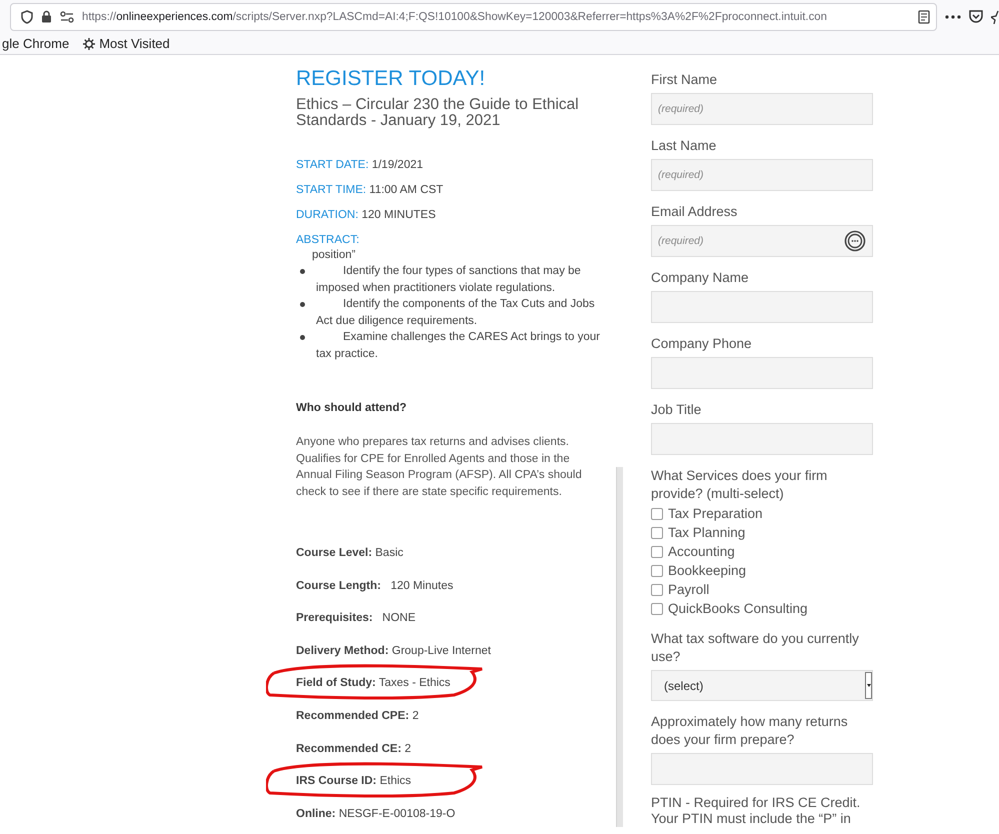  Describe the element at coordinates (350, 553) in the screenshot. I see `course-detail: Course Level: Basic` at that location.